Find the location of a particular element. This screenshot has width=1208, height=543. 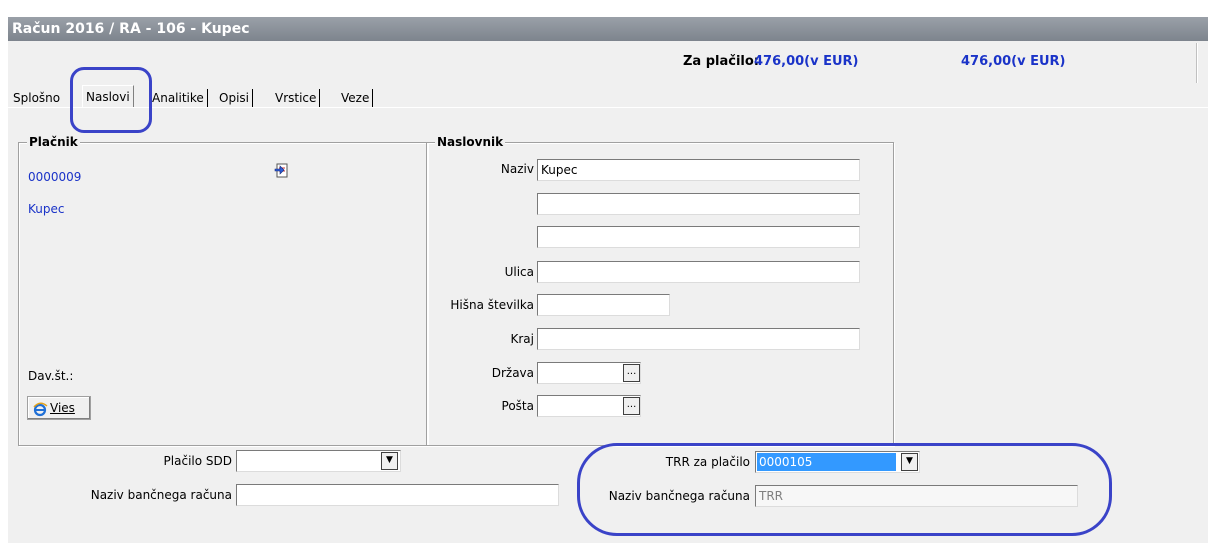

payer-group-title: Plačnik is located at coordinates (53, 142).